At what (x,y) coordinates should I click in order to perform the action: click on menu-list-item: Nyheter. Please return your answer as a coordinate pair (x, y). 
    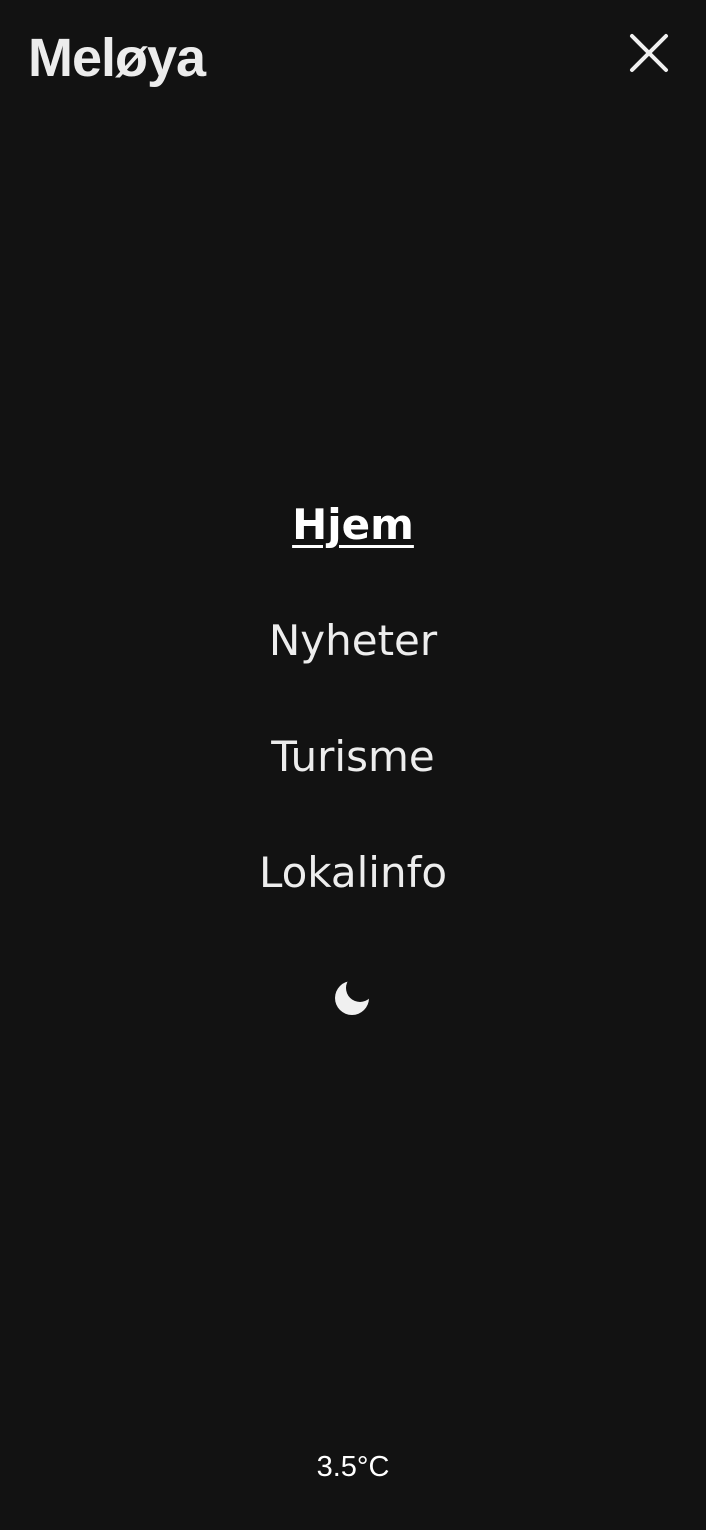
    Looking at the image, I should click on (353, 664).